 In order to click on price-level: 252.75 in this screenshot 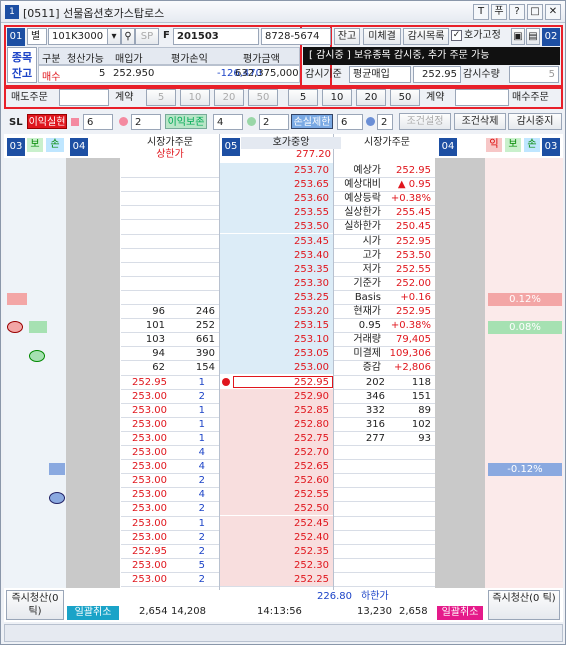, I will do `click(283, 438)`.